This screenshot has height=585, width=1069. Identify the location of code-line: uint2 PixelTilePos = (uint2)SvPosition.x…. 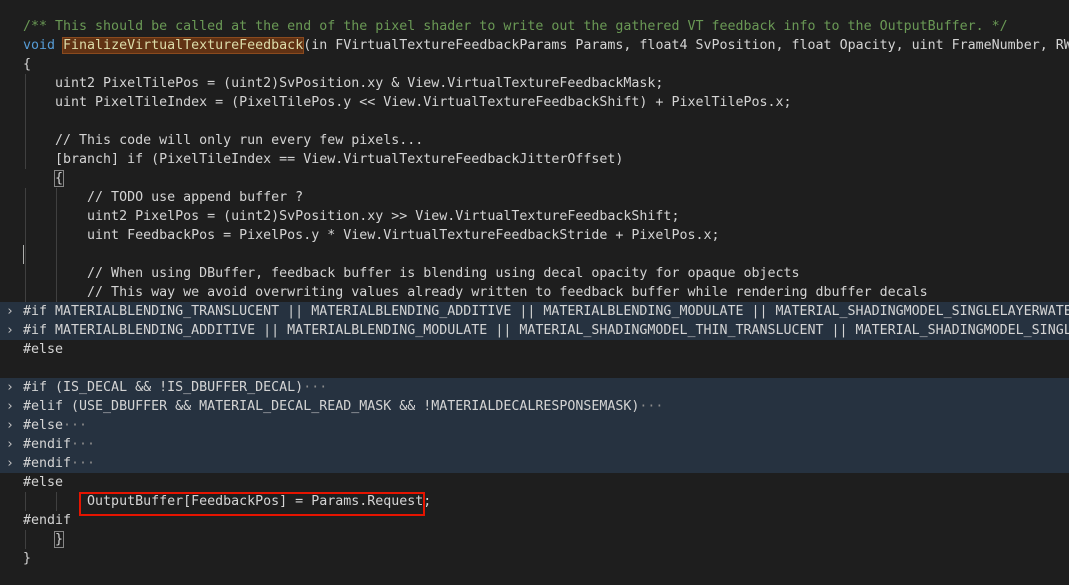
(534, 83).